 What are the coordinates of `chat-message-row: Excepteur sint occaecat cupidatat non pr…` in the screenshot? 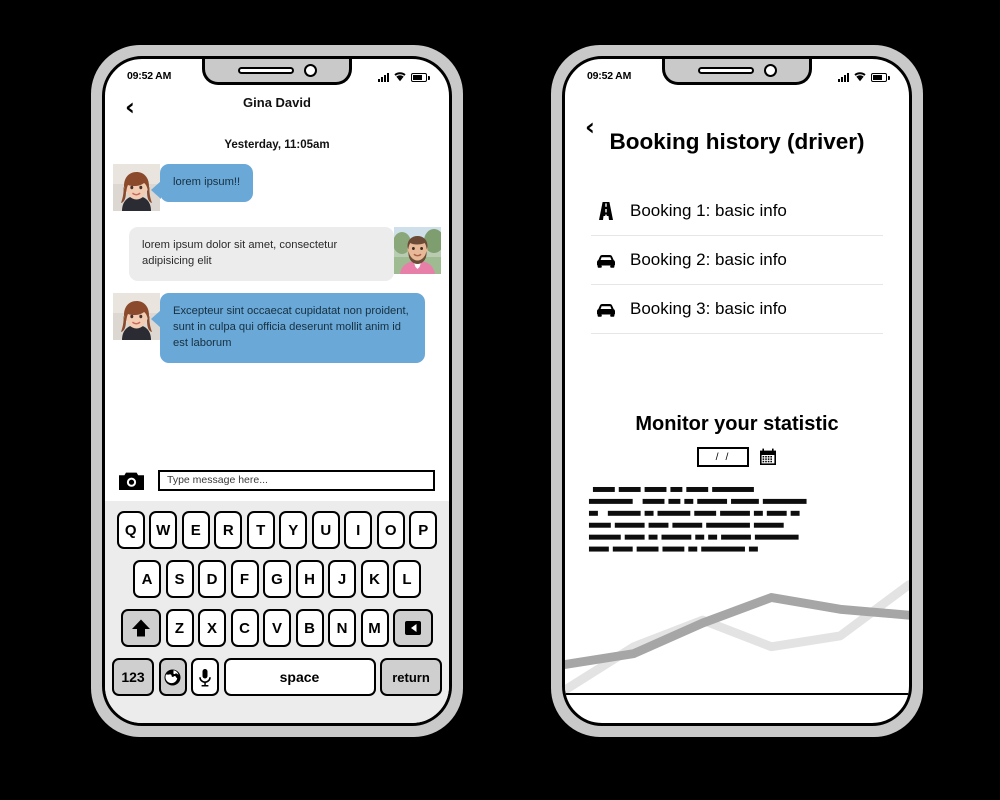 It's located at (277, 327).